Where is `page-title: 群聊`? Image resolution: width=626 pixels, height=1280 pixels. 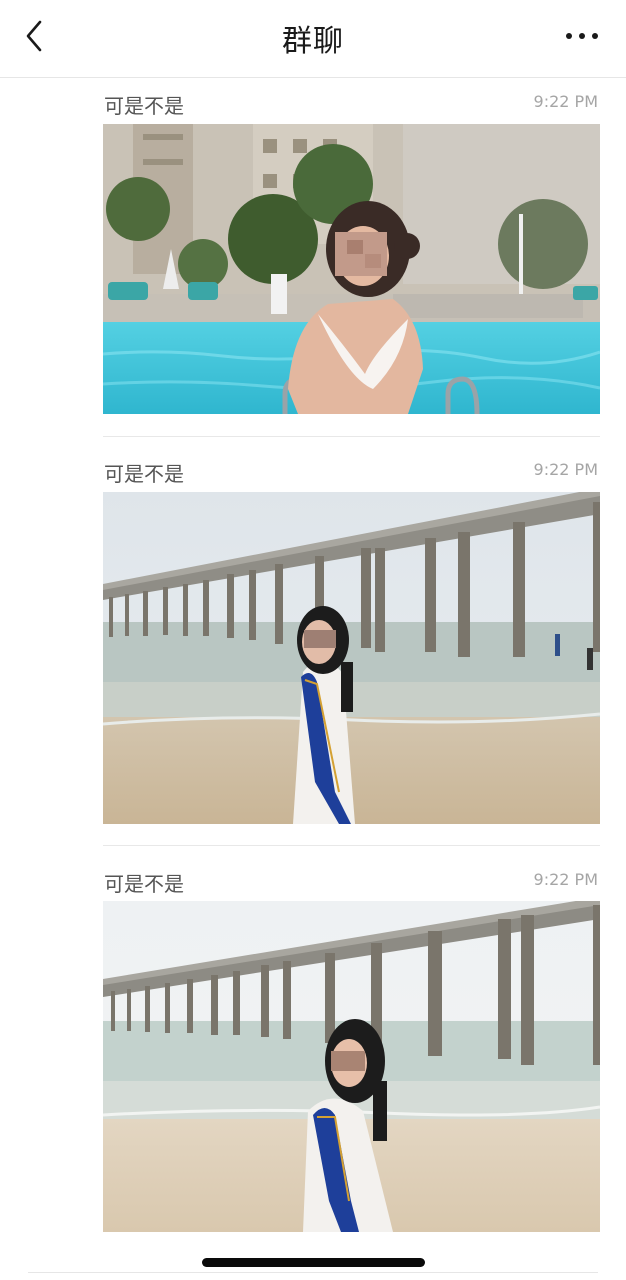
page-title: 群聊 is located at coordinates (313, 41).